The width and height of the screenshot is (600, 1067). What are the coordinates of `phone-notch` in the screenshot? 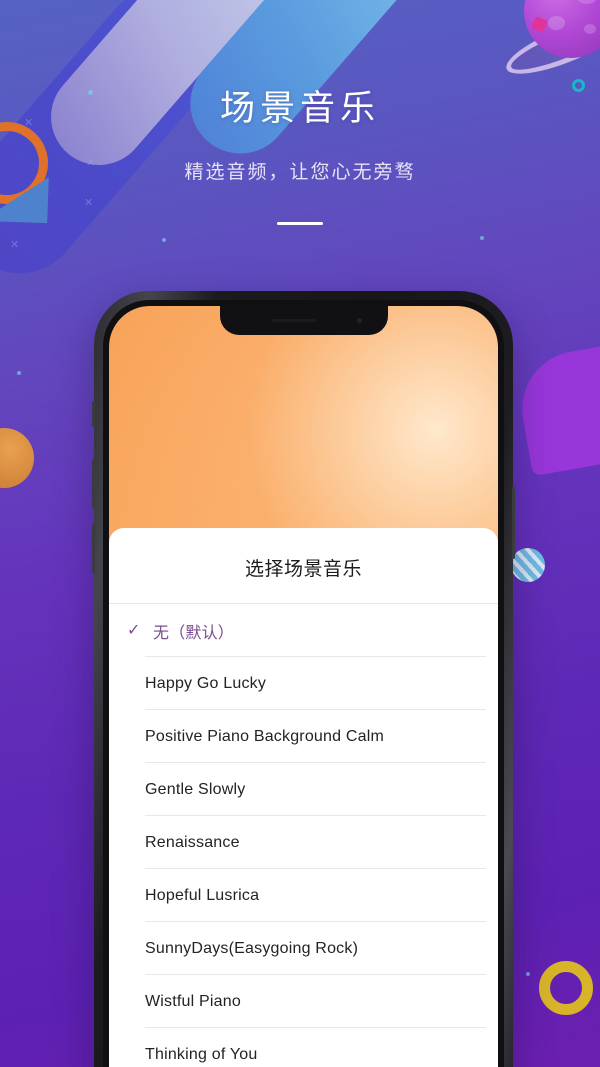 It's located at (303, 320).